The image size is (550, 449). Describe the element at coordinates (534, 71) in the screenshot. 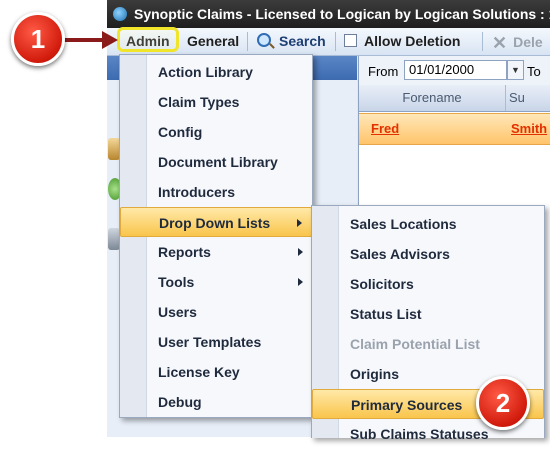

I see `to-label: To` at that location.